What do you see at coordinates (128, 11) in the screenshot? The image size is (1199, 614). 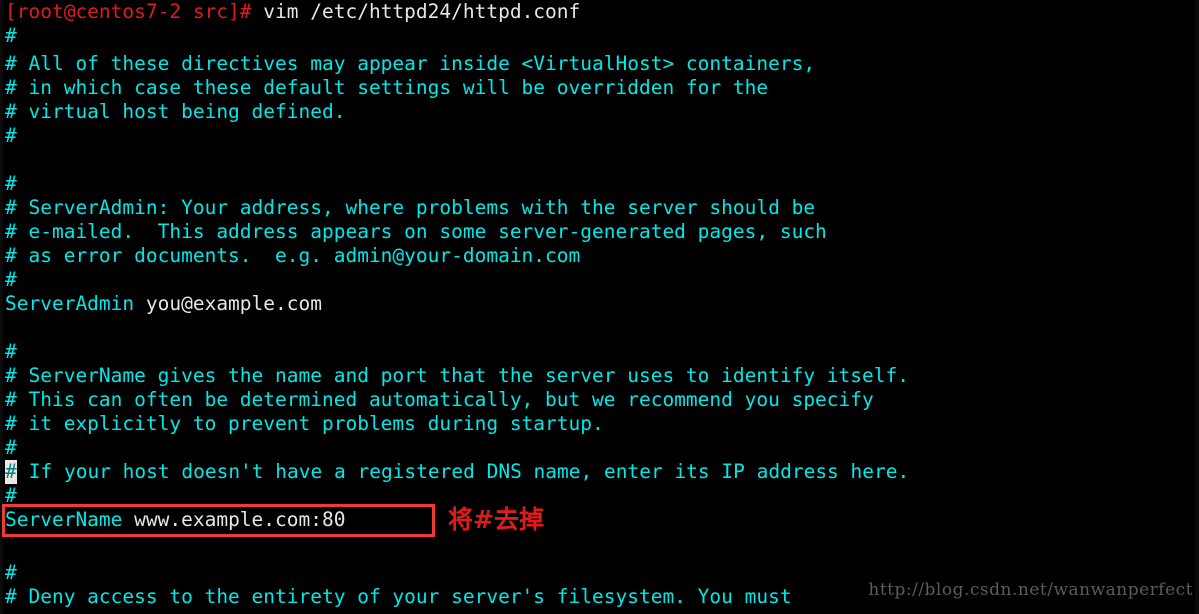 I see `shell-prompt: [root@centos7-2 src]#` at bounding box center [128, 11].